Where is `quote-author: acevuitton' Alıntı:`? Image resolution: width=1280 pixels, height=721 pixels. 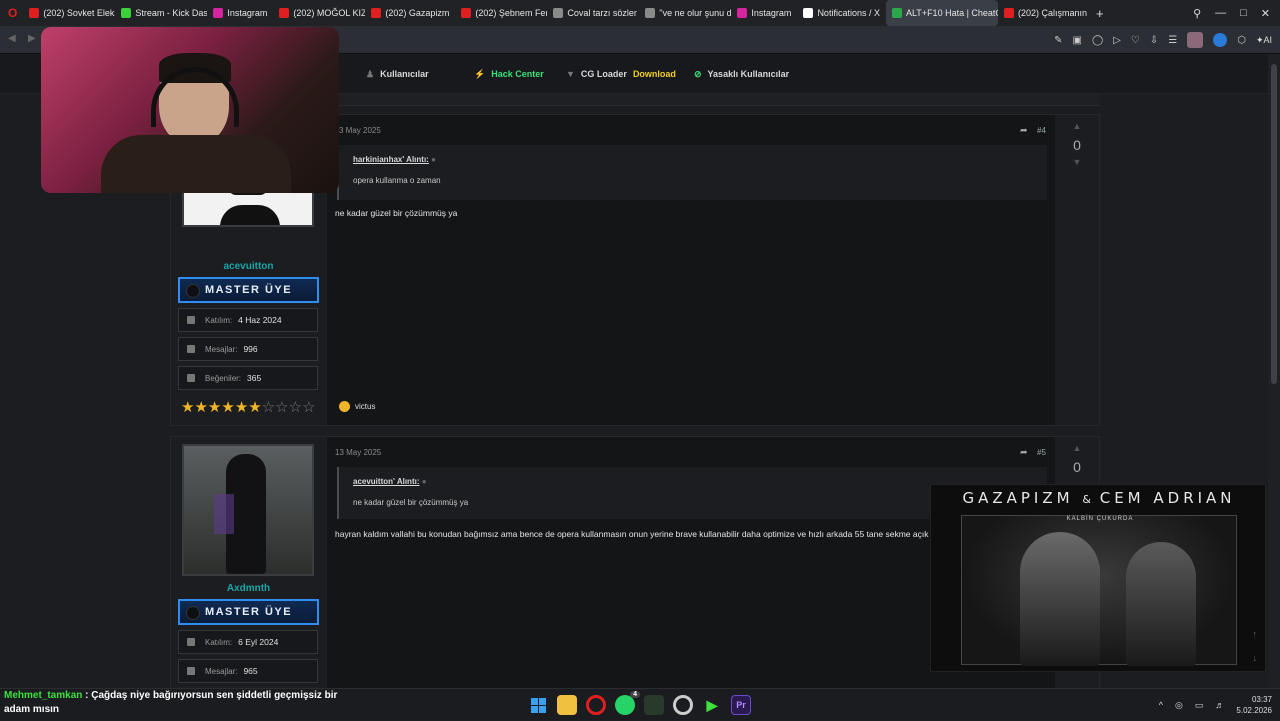 quote-author: acevuitton' Alıntı: is located at coordinates (386, 481).